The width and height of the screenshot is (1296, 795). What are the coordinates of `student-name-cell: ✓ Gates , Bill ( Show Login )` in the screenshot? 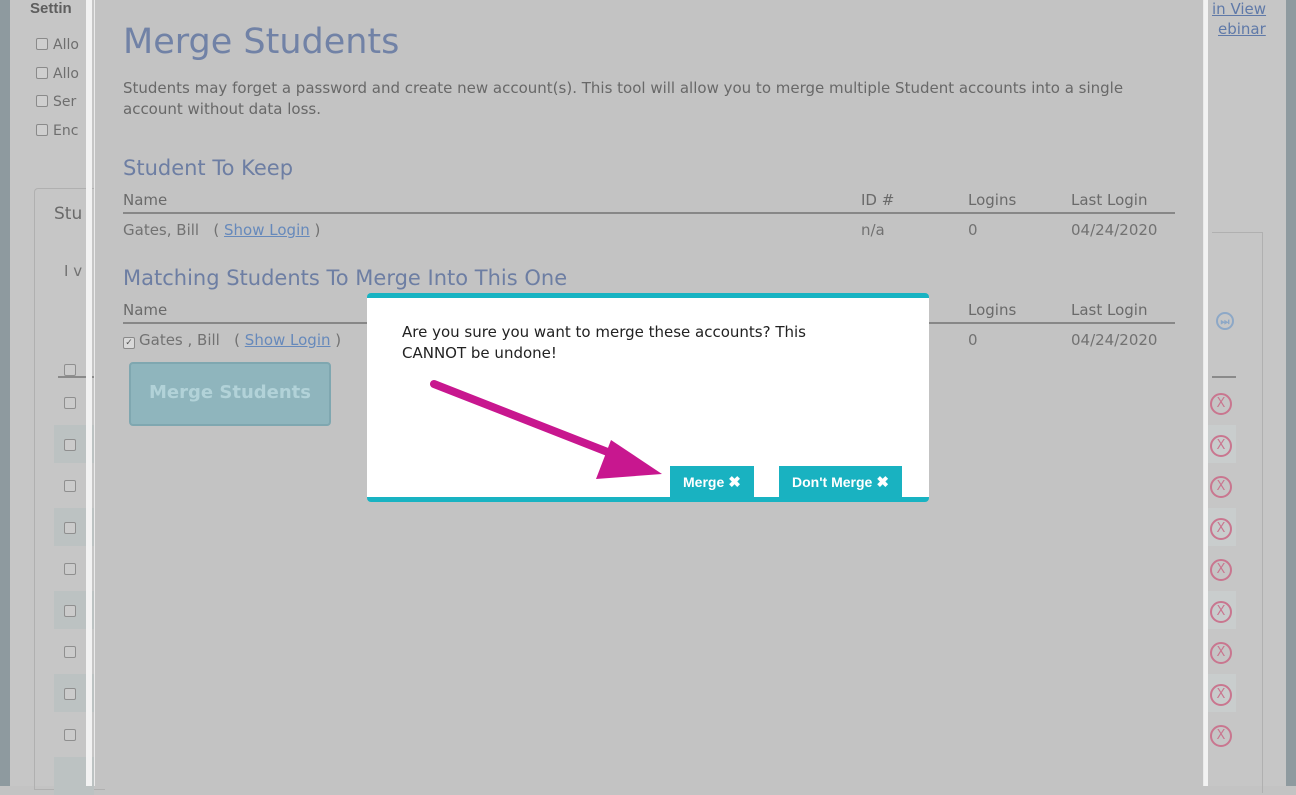 It's located at (232, 340).